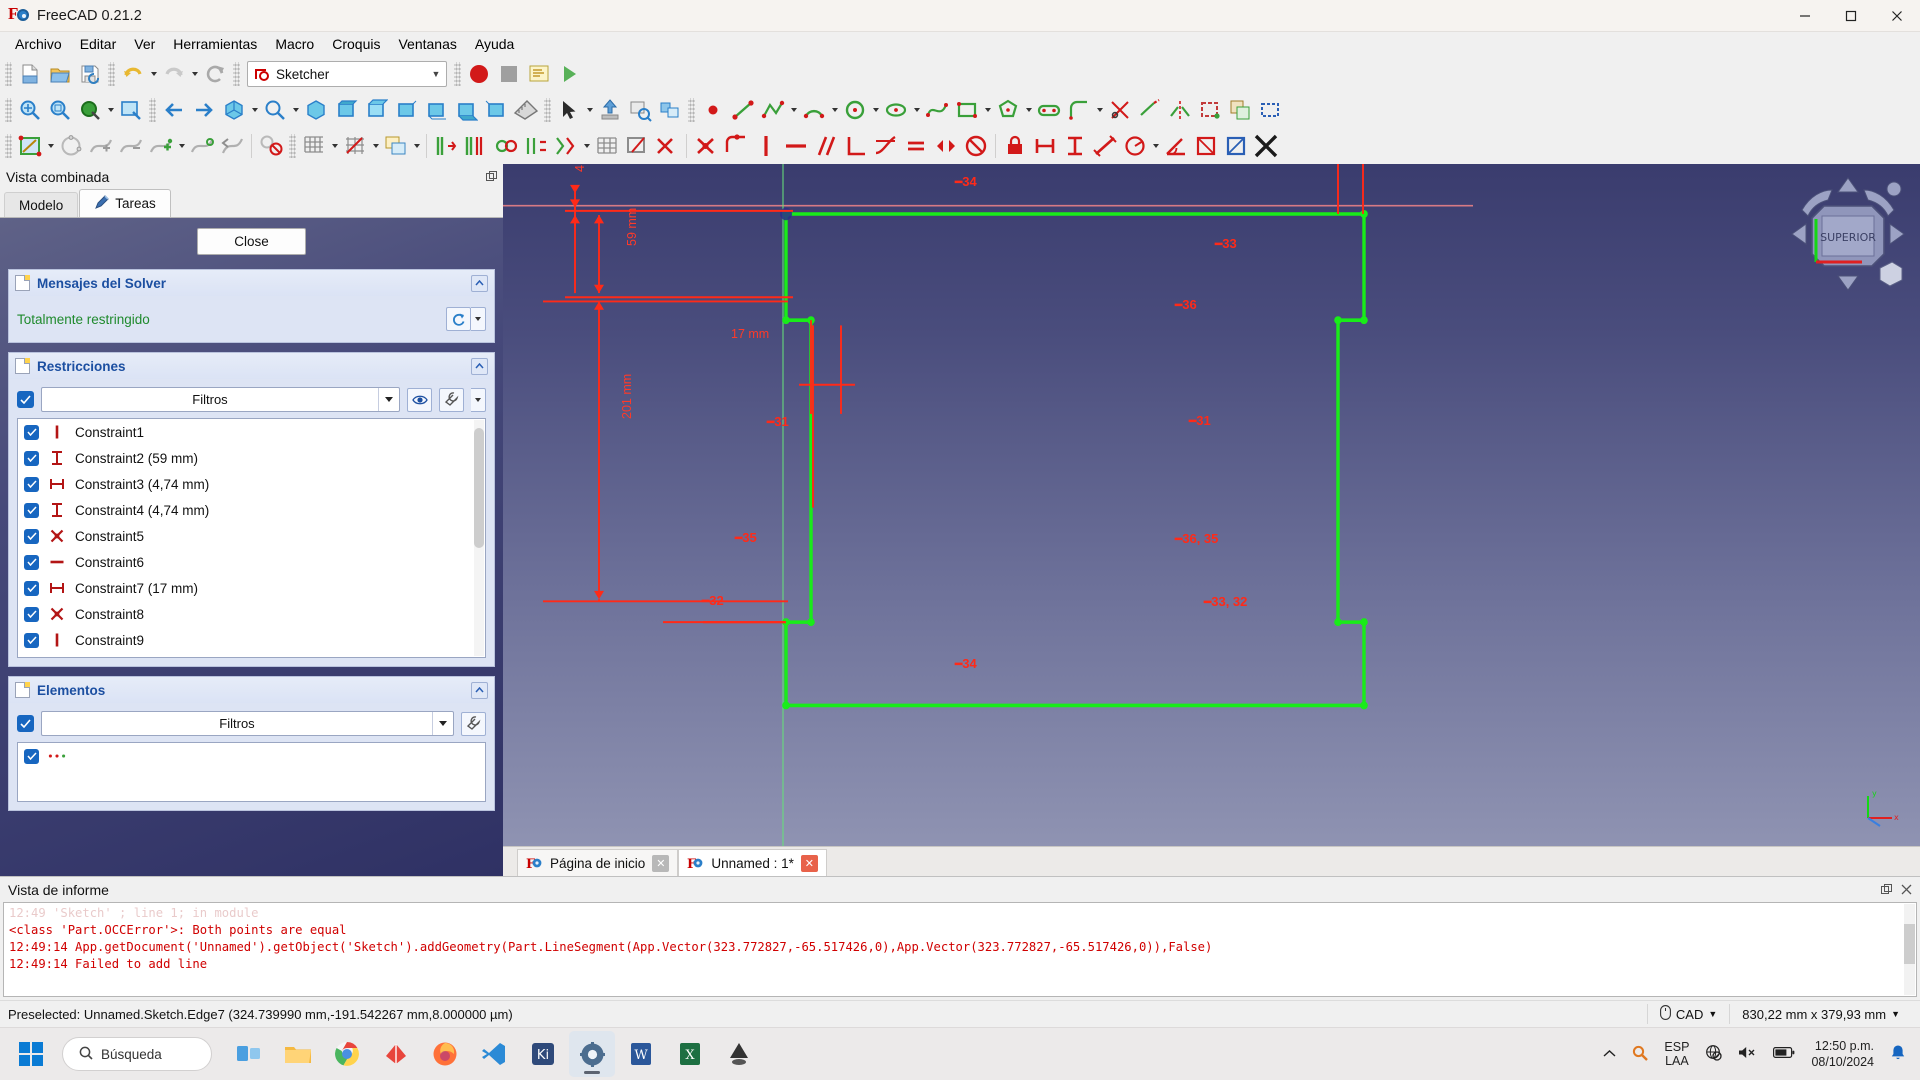 Image resolution: width=1920 pixels, height=1080 pixels. Describe the element at coordinates (436, 74) in the screenshot. I see `chevron-down-icon: ▼` at that location.